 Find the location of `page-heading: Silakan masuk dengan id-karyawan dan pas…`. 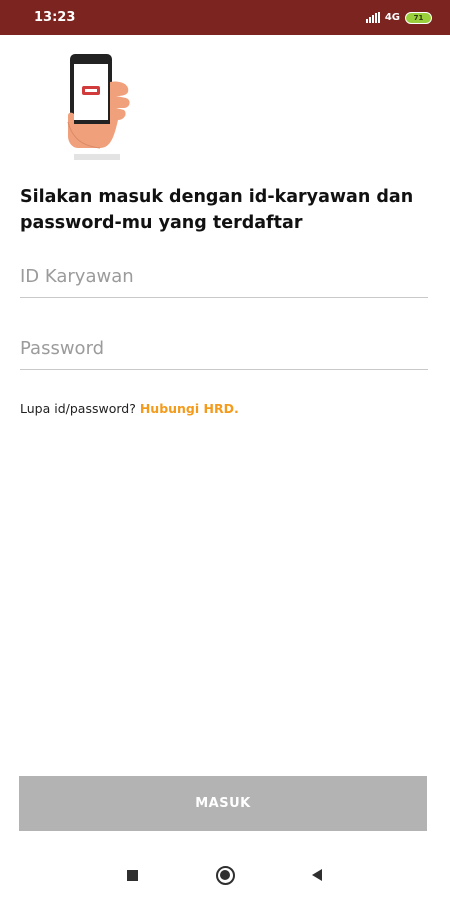

page-heading: Silakan masuk dengan id-karyawan dan pas… is located at coordinates (217, 210).